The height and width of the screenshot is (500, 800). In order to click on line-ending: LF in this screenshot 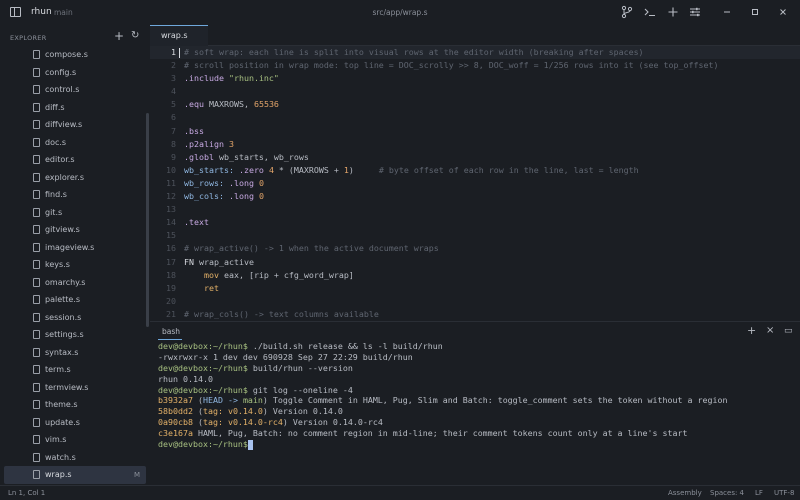, I will do `click(759, 493)`.